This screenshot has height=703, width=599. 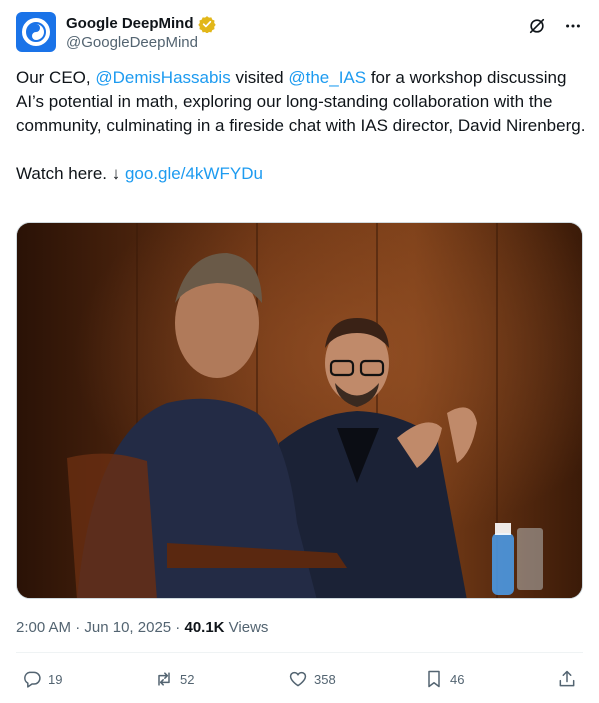 I want to click on share-icon, so click(x=567, y=678).